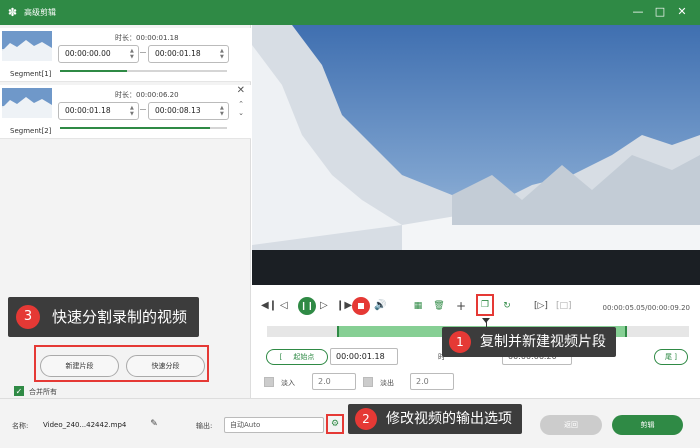 Image resolution: width=700 pixels, height=448 pixels. I want to click on mark-in-icon: [▷], so click(541, 306).